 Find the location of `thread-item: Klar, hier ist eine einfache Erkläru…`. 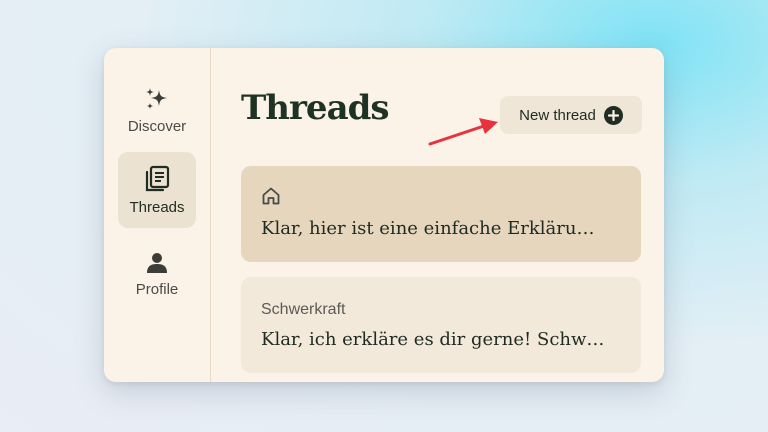

thread-item: Klar, hier ist eine einfache Erkläru… is located at coordinates (441, 214).